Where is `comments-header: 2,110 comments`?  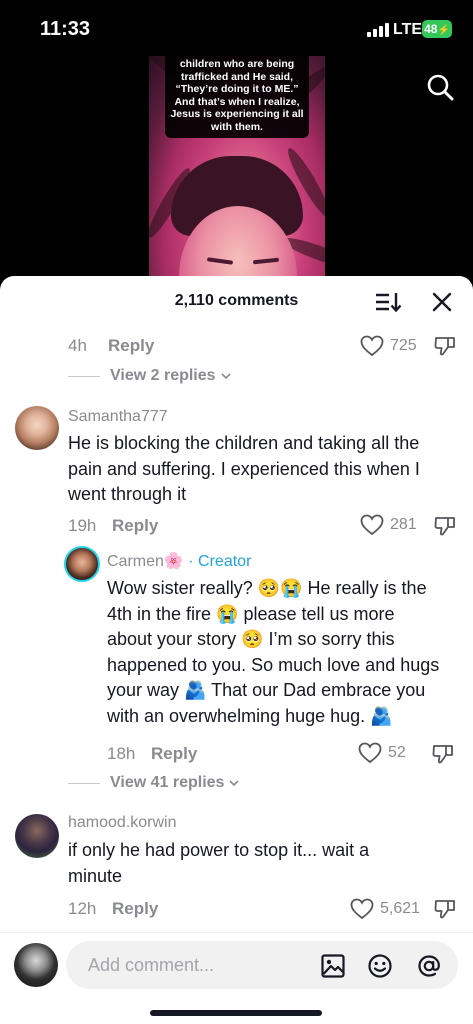 comments-header: 2,110 comments is located at coordinates (236, 301).